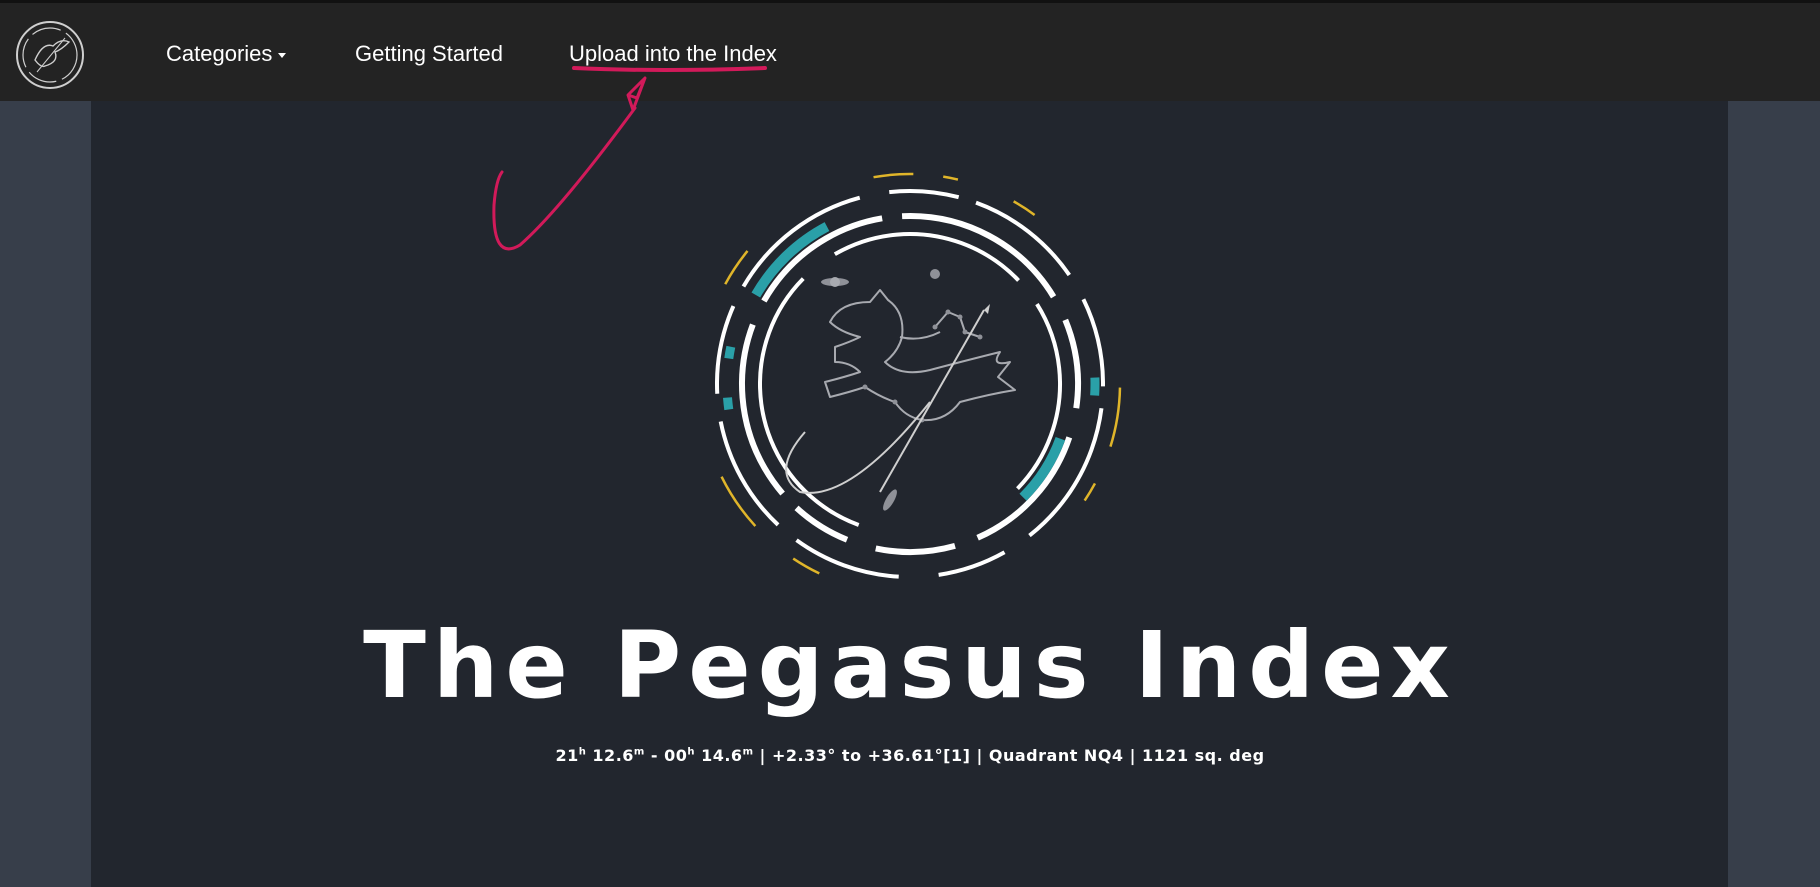 This screenshot has width=1820, height=887. I want to click on ra-end-minutes: 14.6, so click(722, 755).